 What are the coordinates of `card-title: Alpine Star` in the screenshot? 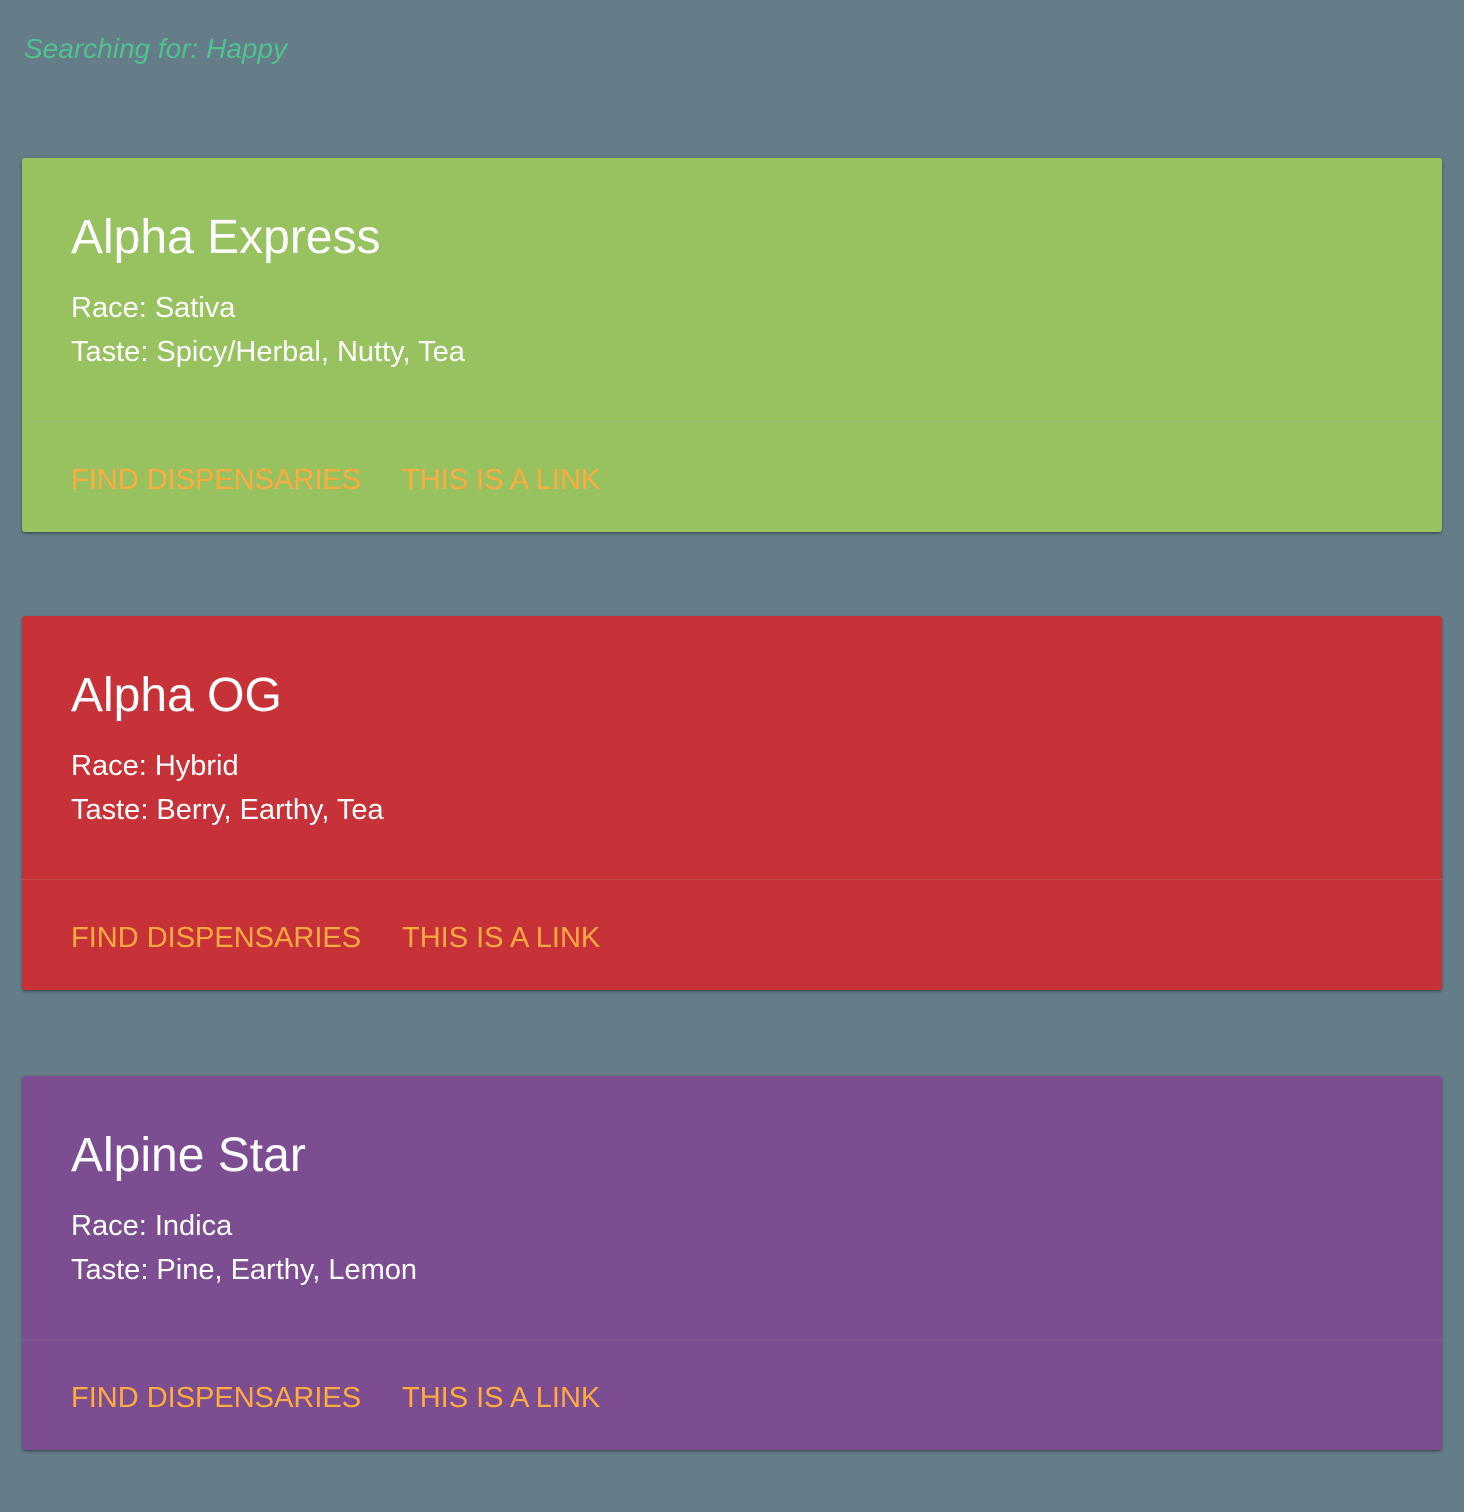 It's located at (188, 1155).